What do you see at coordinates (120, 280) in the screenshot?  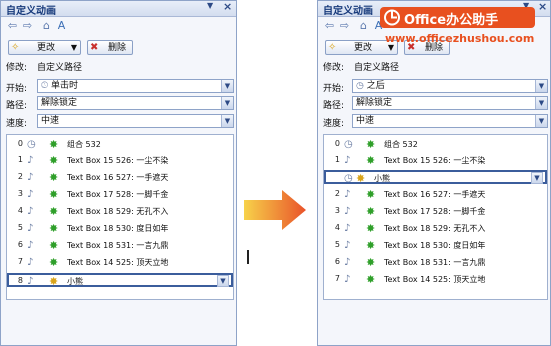 I see `list-item-selected: 8 ♪︎ ✸ 小熊 ▼` at bounding box center [120, 280].